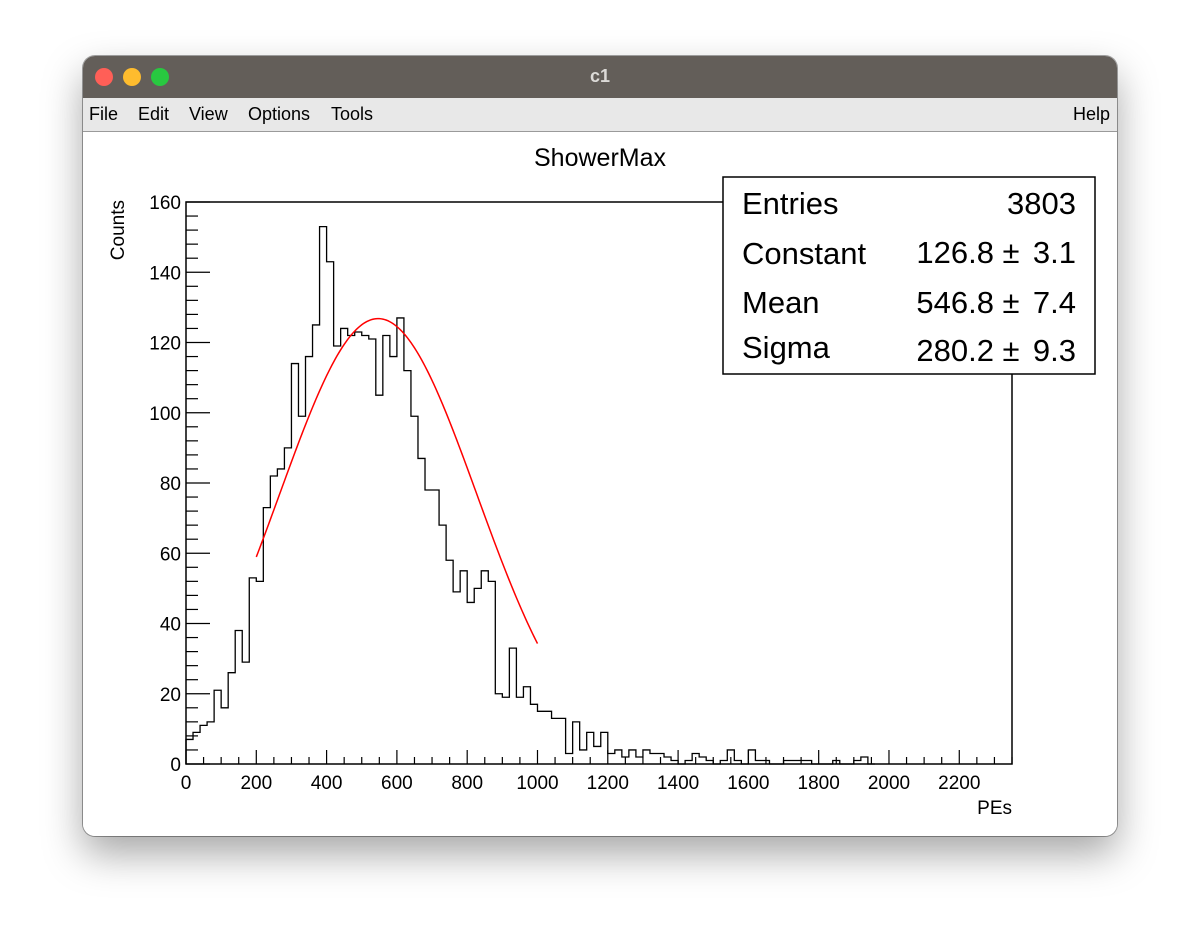 This screenshot has width=1200, height=946. Describe the element at coordinates (352, 114) in the screenshot. I see `menu-tools: Tools` at that location.